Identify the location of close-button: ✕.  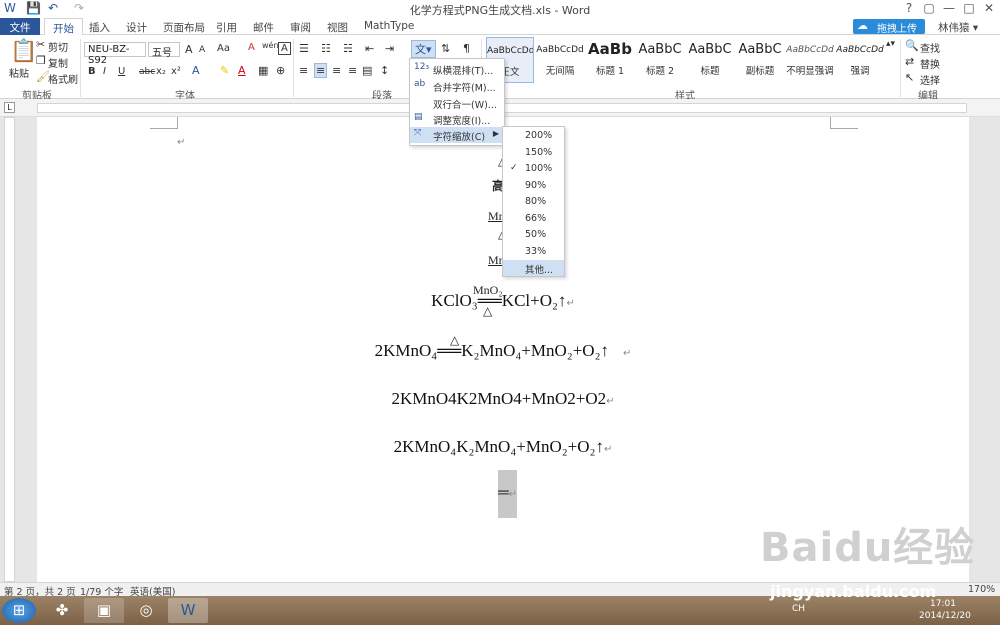
(989, 8).